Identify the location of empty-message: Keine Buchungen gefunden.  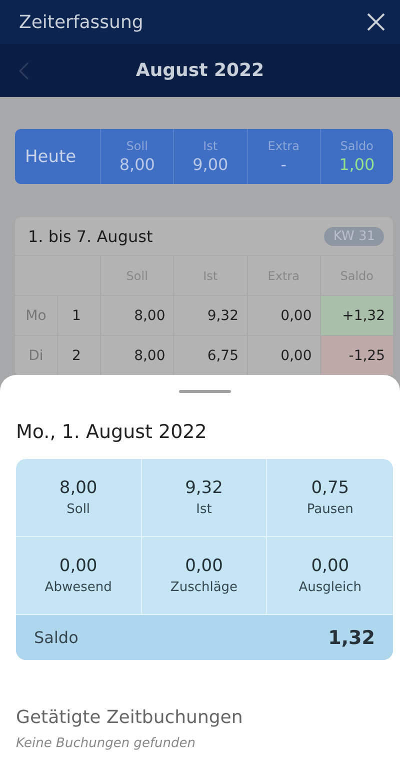
(106, 743).